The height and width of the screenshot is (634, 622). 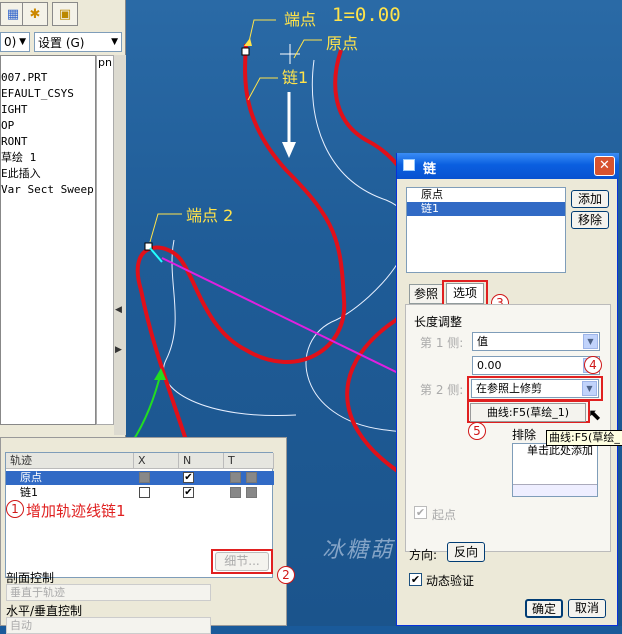 What do you see at coordinates (76, 511) in the screenshot?
I see `step-note-1: 增加轨迹线链1` at bounding box center [76, 511].